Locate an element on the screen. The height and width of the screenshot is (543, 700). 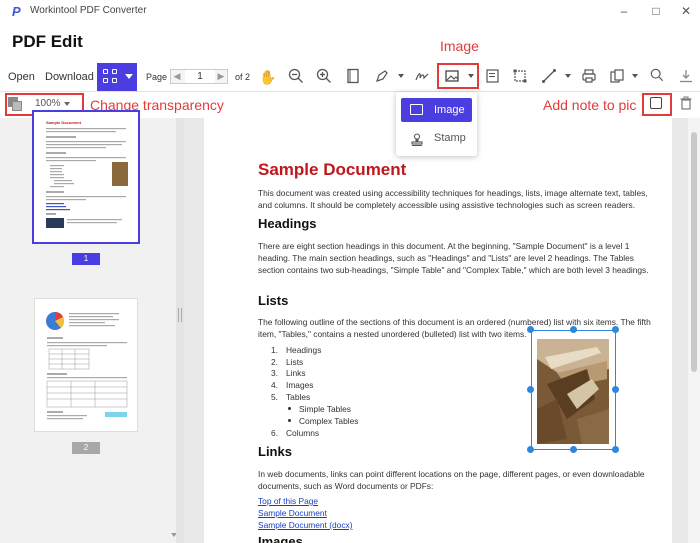
page-total: of 2 is located at coordinates (243, 77).